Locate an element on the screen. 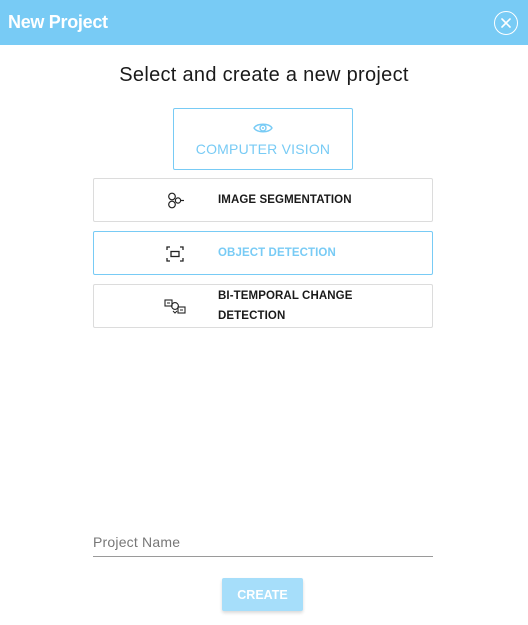 Image resolution: width=528 pixels, height=625 pixels. close-button is located at coordinates (506, 23).